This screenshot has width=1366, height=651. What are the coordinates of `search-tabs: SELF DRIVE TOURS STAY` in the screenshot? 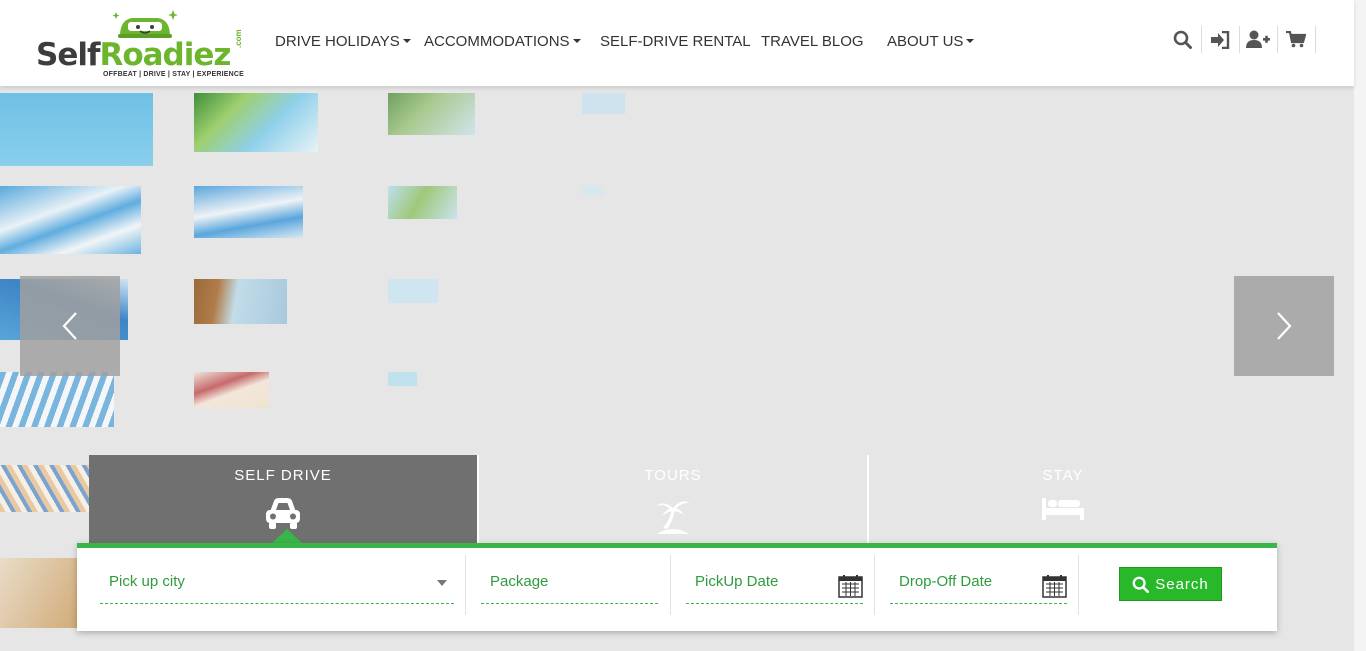 It's located at (673, 499).